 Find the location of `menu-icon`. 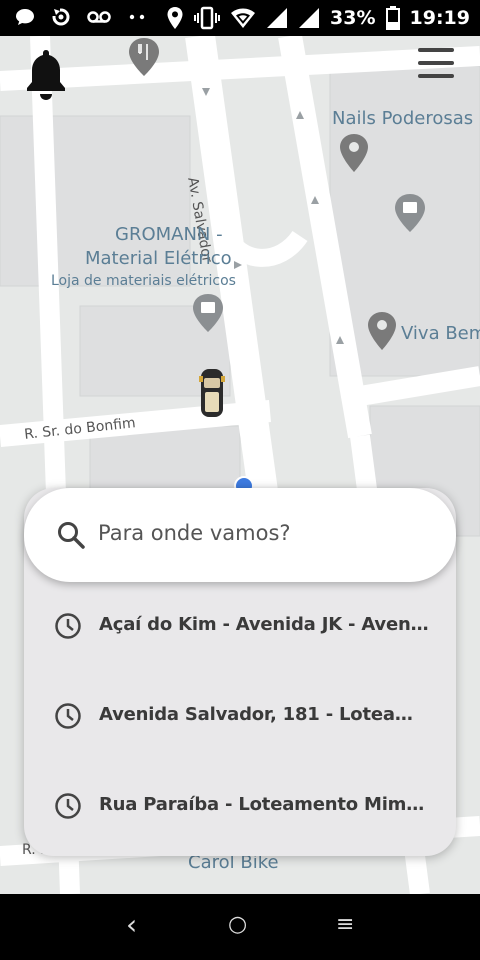

menu-icon is located at coordinates (436, 64).